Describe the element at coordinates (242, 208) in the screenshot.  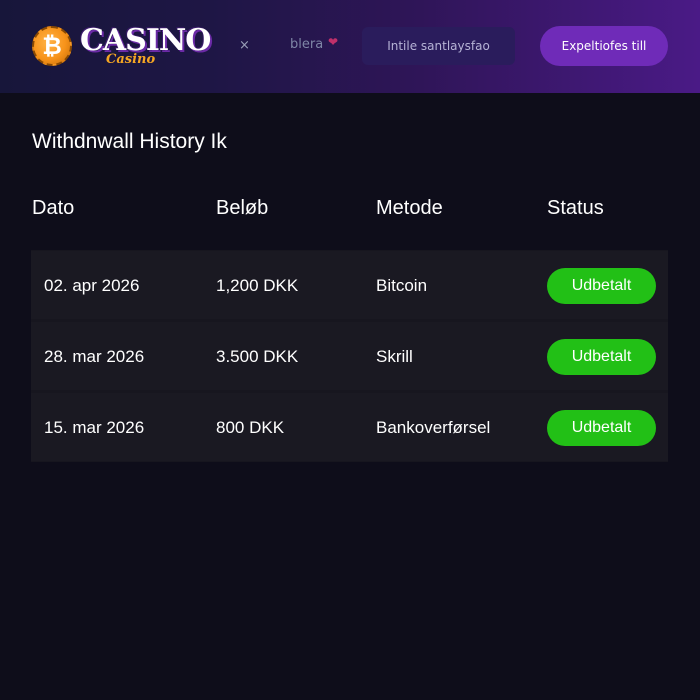
I see `column-header-amount: Beløb` at that location.